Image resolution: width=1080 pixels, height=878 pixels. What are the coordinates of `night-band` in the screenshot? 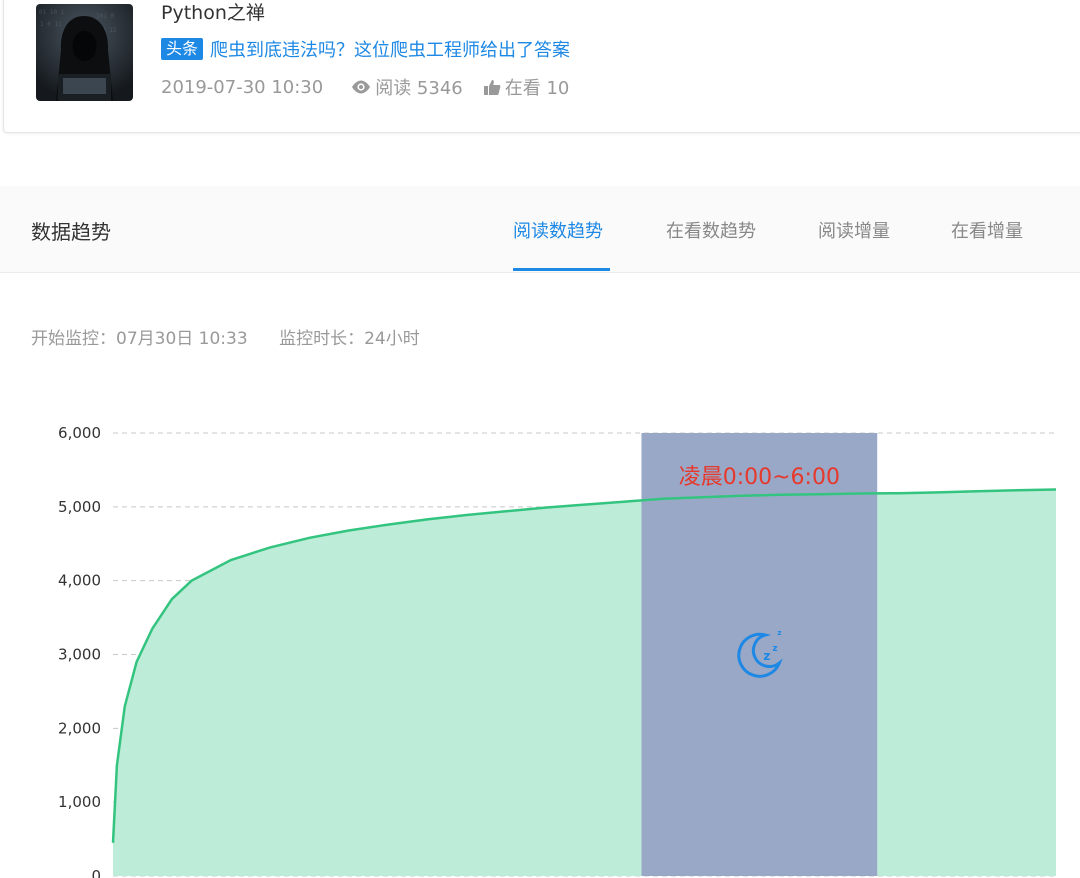 It's located at (759, 654).